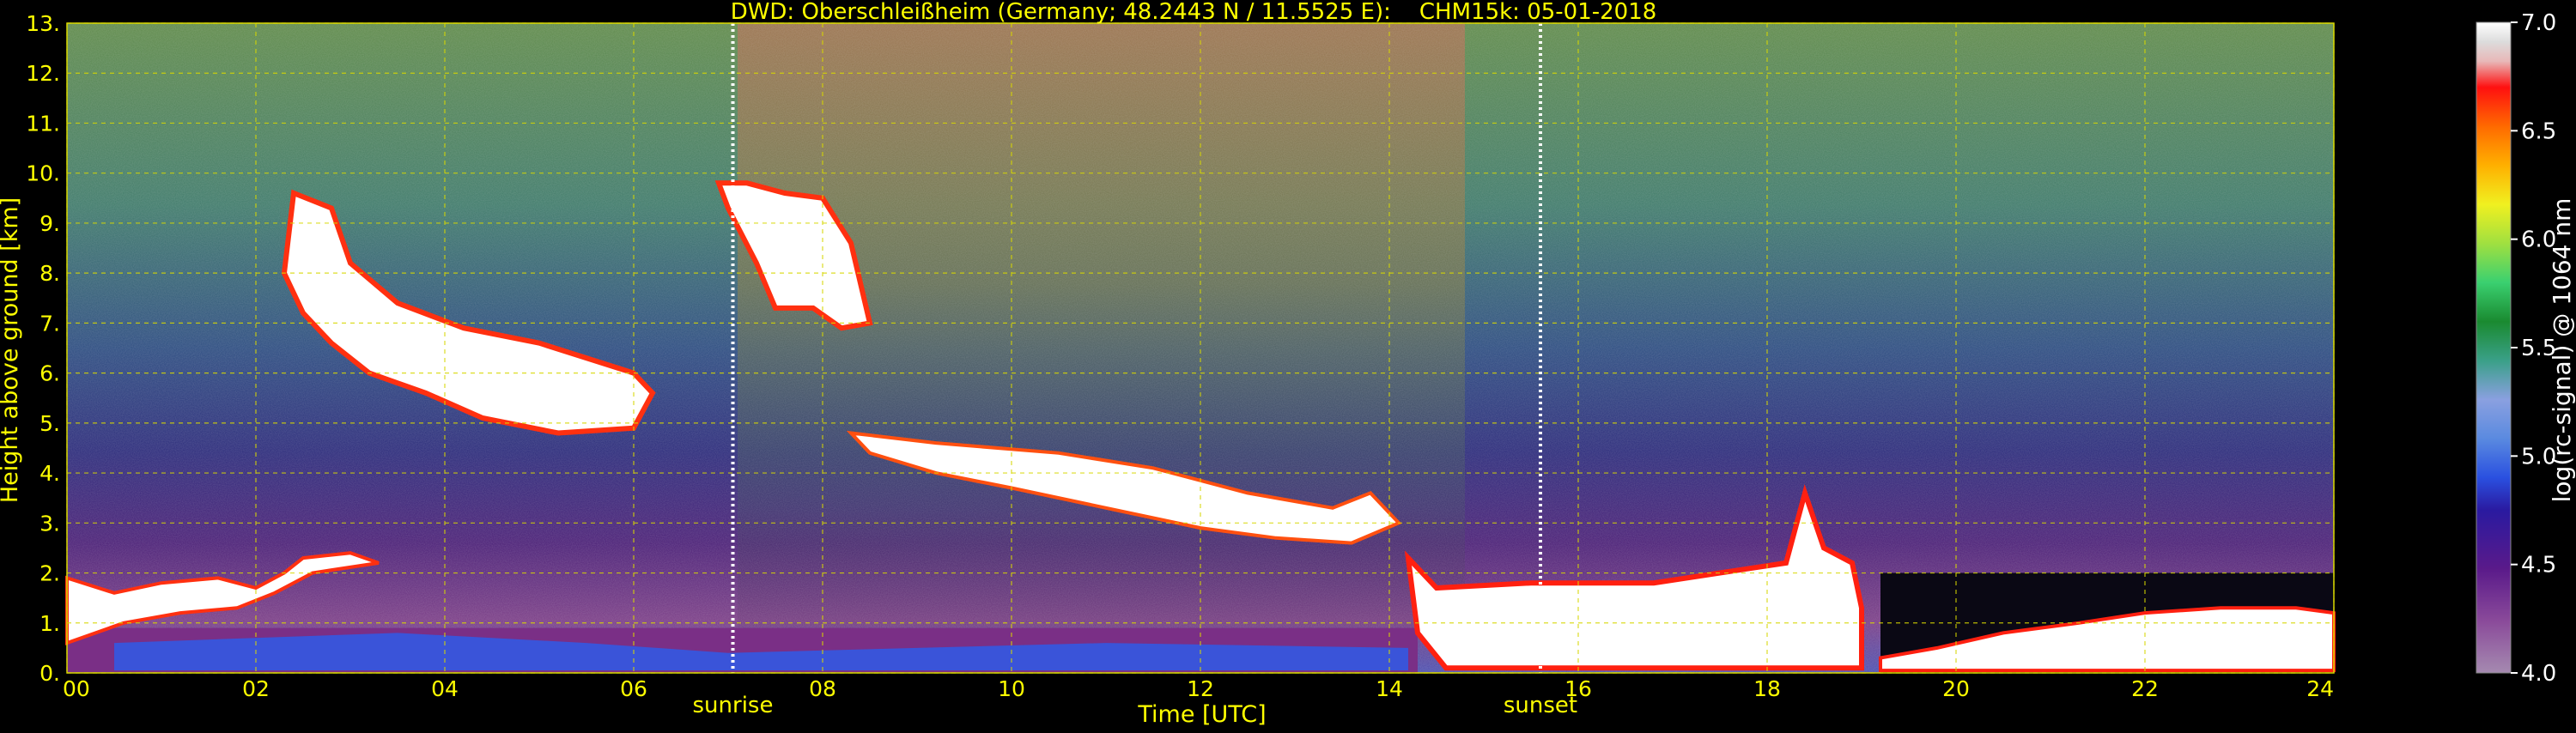  I want to click on y-tick-label: 8., so click(49, 273).